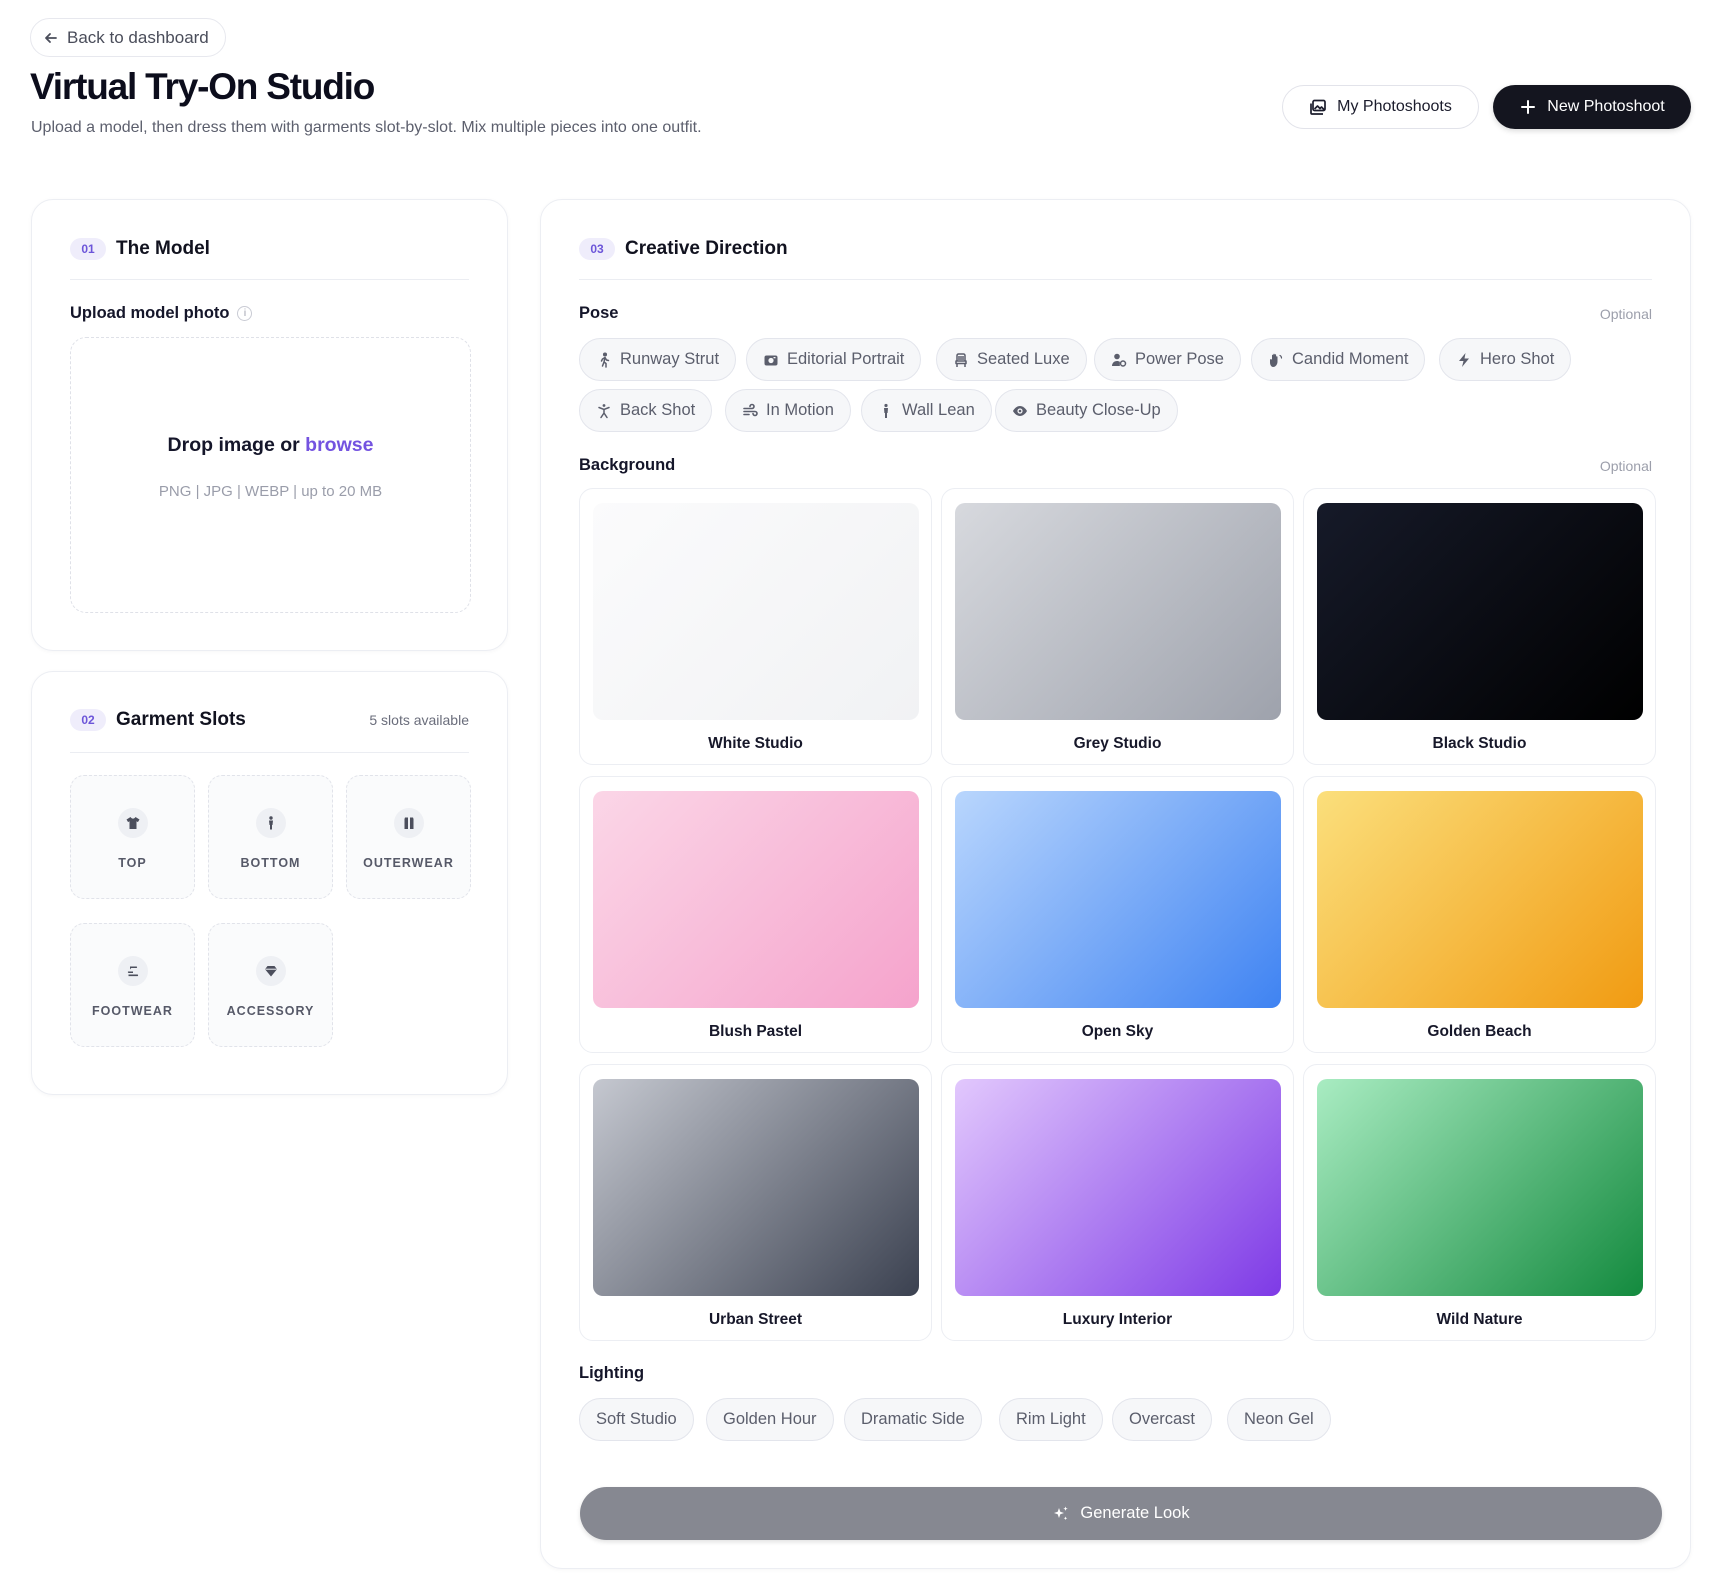 Image resolution: width=1721 pixels, height=1584 pixels. What do you see at coordinates (706, 248) in the screenshot?
I see `creative-card-title: Creative Direction` at bounding box center [706, 248].